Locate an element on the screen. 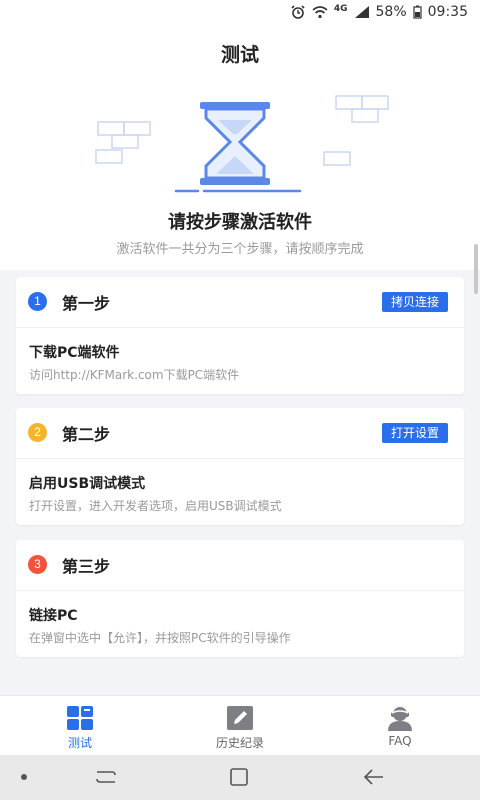 The image size is (480, 800). clock: 09:35 is located at coordinates (447, 12).